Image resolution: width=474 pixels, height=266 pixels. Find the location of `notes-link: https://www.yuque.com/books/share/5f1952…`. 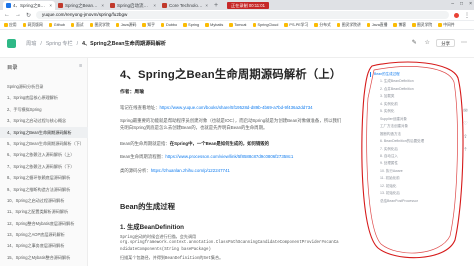

notes-link: https://www.yuque.com/books/share/5f1952… is located at coordinates (236, 107).